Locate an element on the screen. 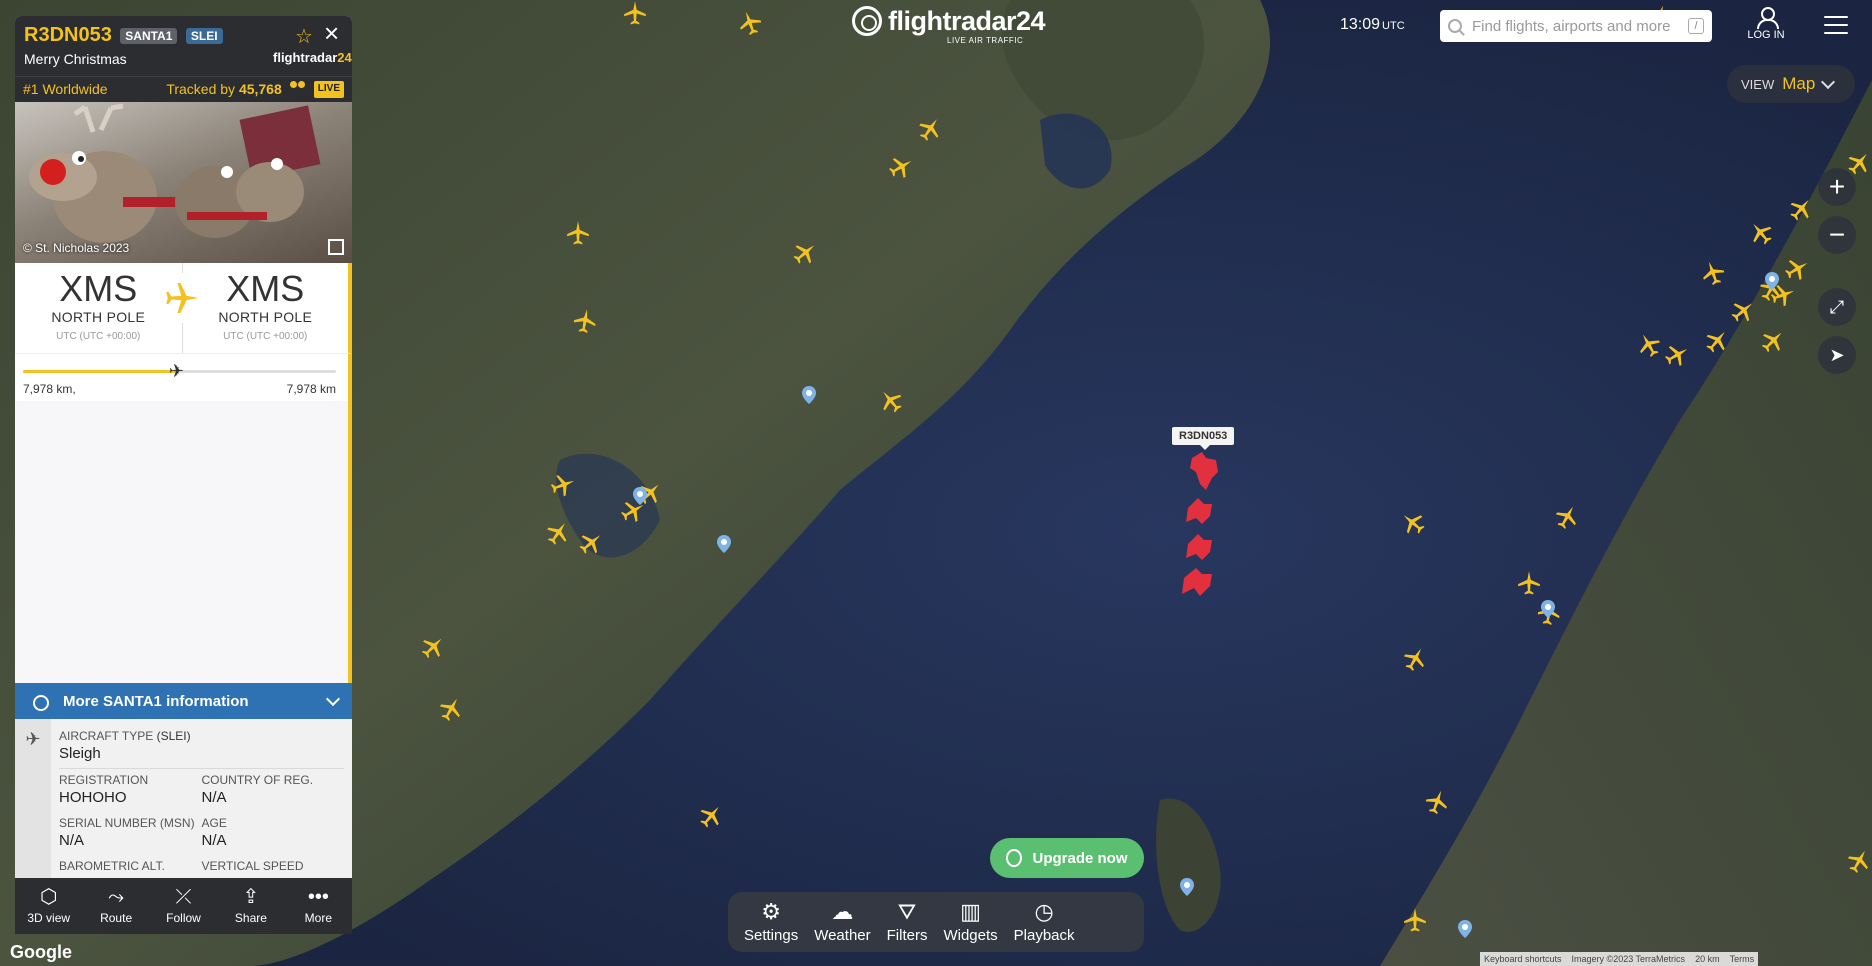  route-button: ⤳ Route is located at coordinates (115, 906).